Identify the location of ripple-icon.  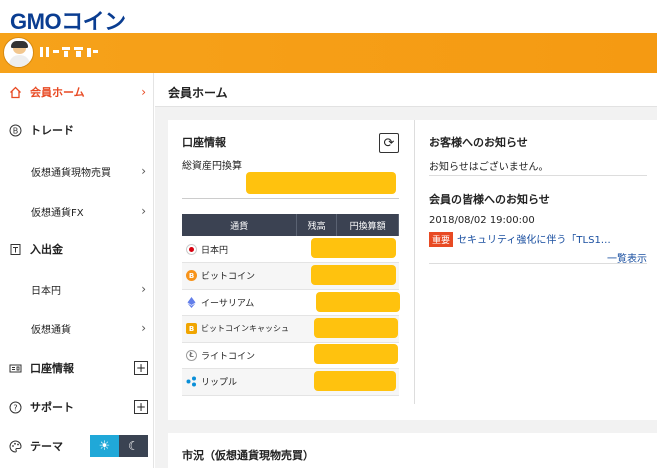
(191, 381).